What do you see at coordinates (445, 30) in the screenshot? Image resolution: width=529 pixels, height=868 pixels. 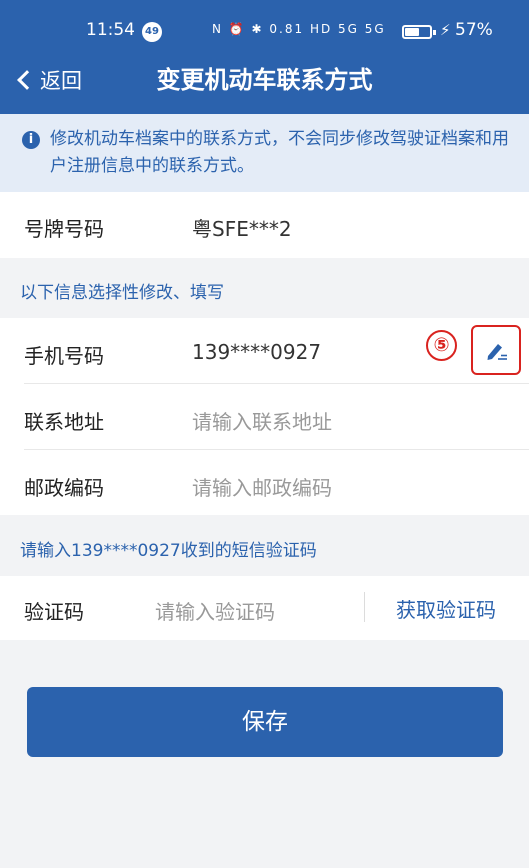 I see `charging-icon: ⚡` at bounding box center [445, 30].